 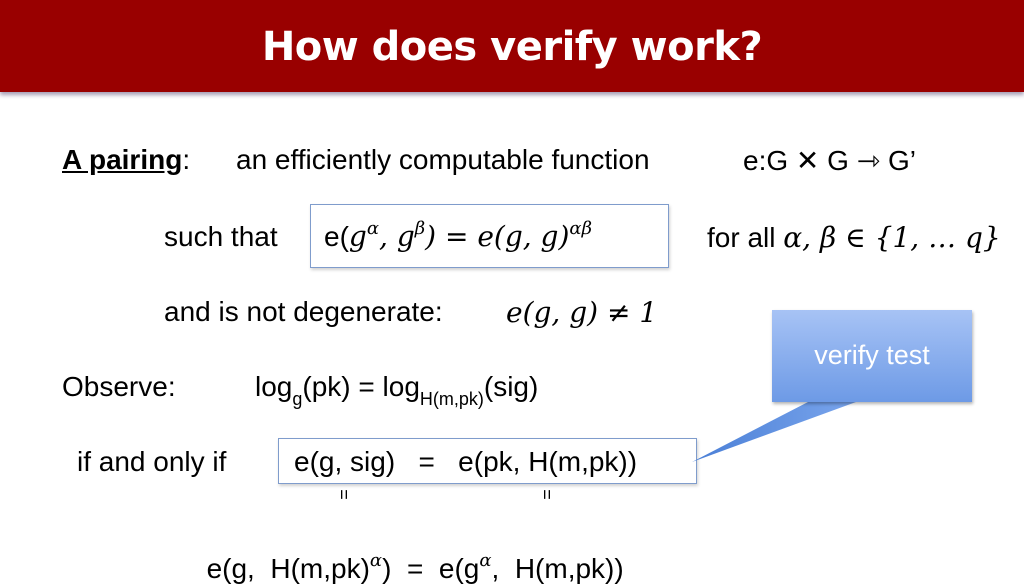 I want to click on callout-pointer, so click(x=774, y=432).